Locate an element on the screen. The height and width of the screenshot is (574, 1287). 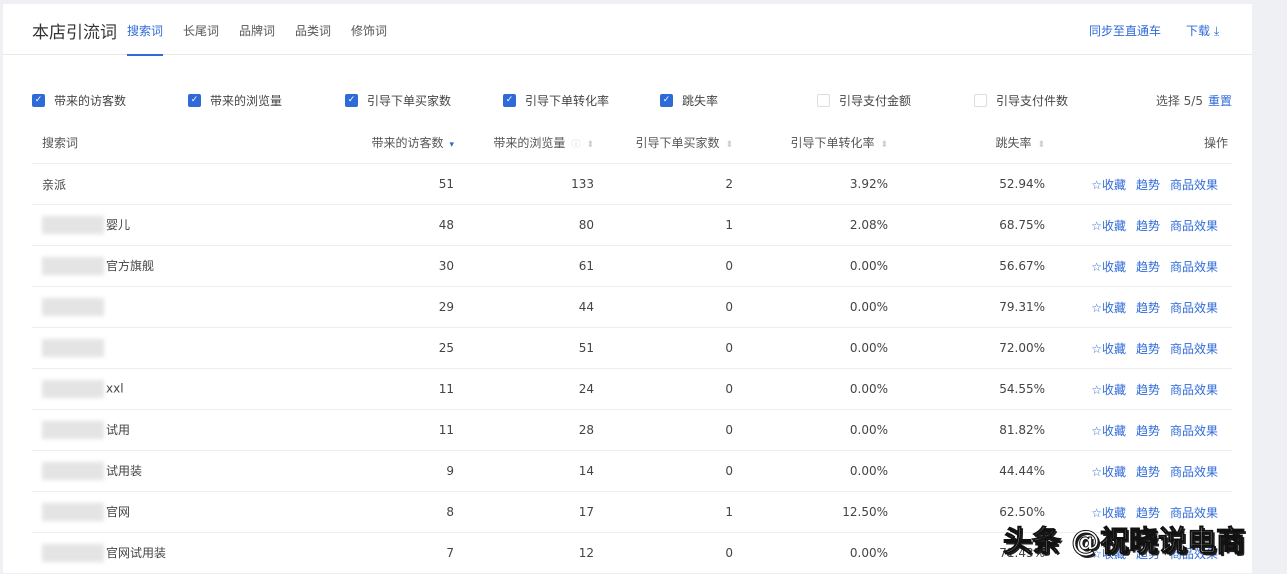
metric-checkbox: 引导支付件数 is located at coordinates (1021, 100).